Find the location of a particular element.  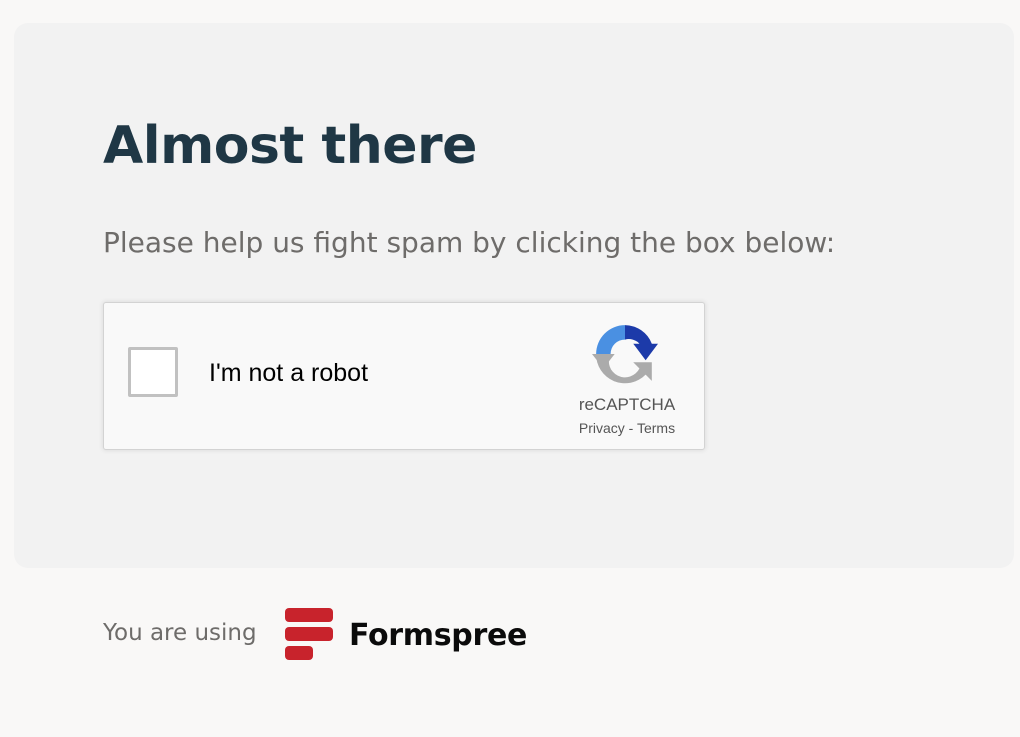

not-a-robot-checkbox is located at coordinates (153, 372).